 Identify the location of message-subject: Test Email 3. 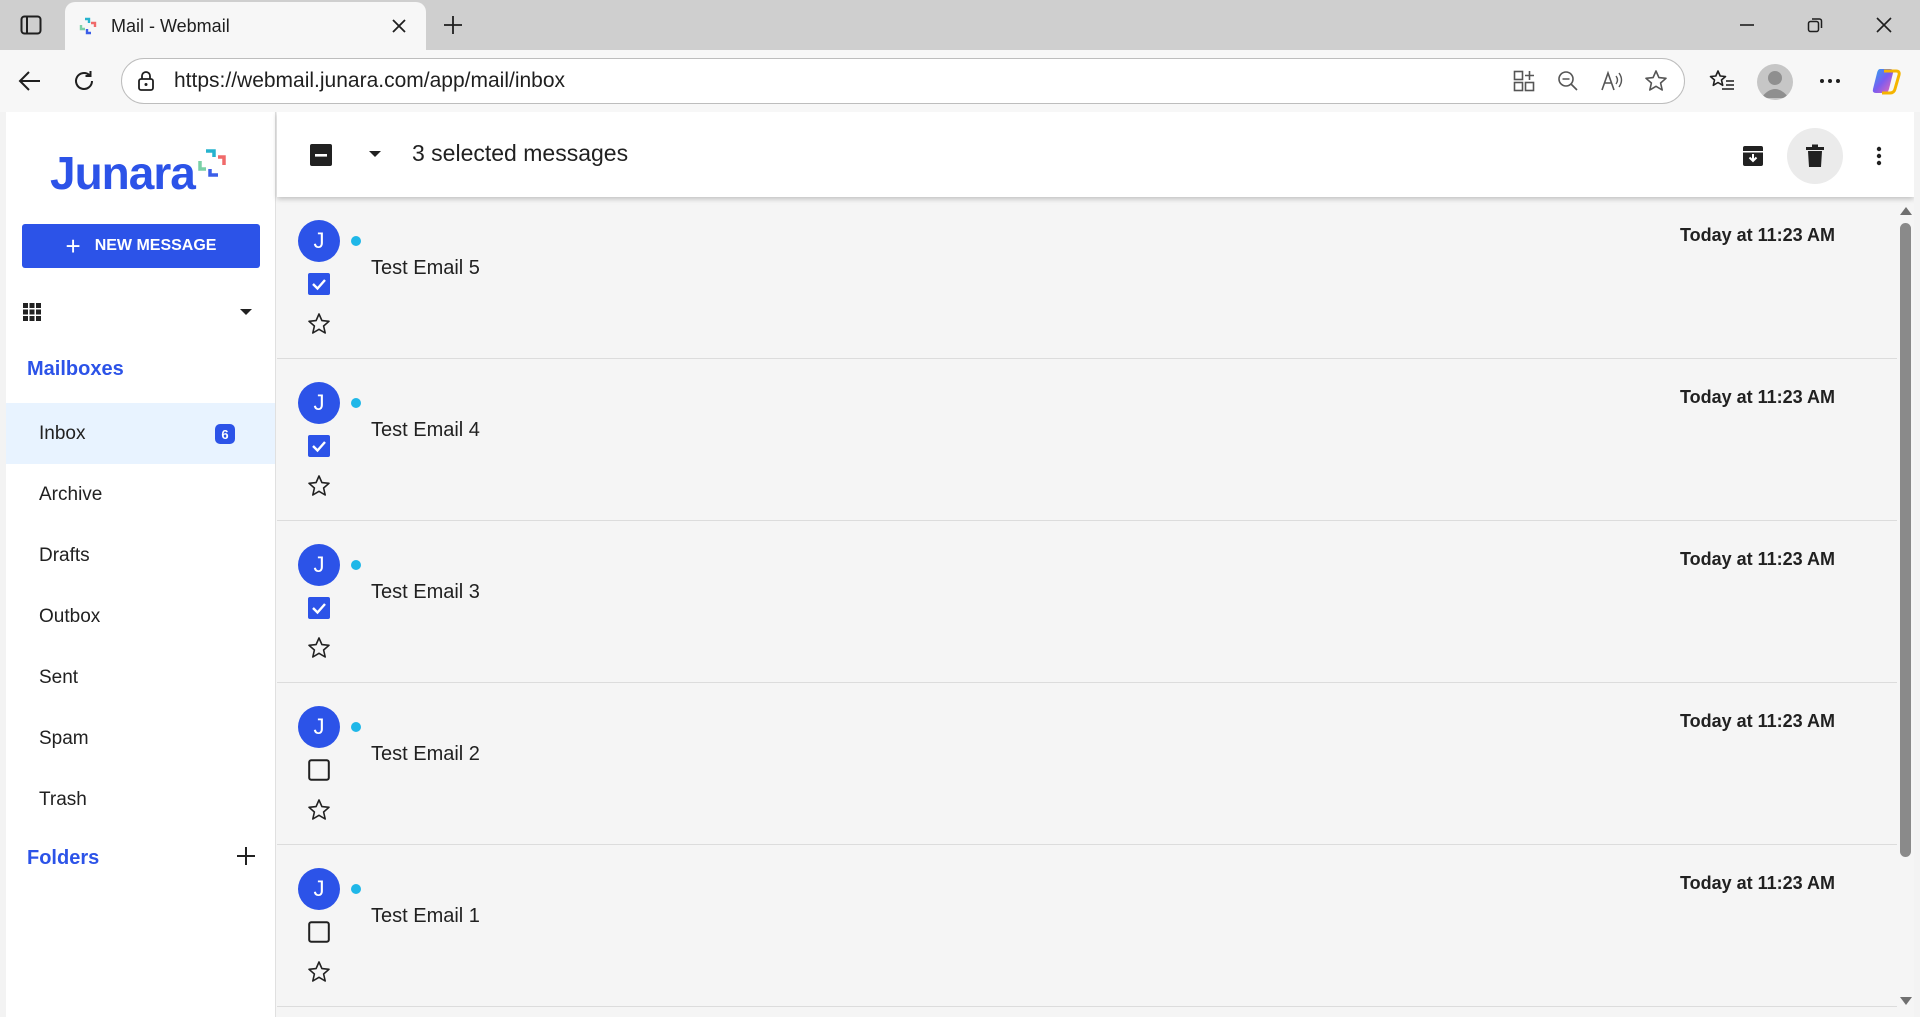
(425, 592).